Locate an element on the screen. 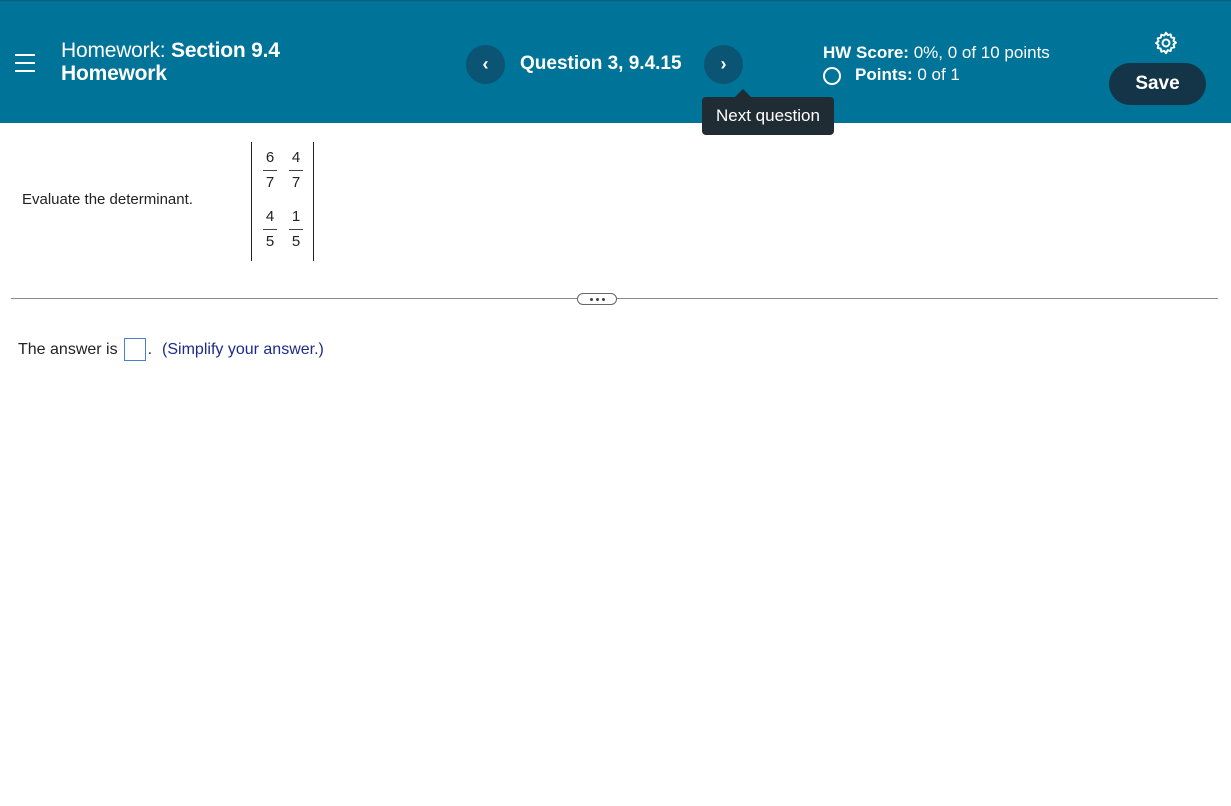 This screenshot has height=806, width=1231. chevron-right-icon: › is located at coordinates (723, 64).